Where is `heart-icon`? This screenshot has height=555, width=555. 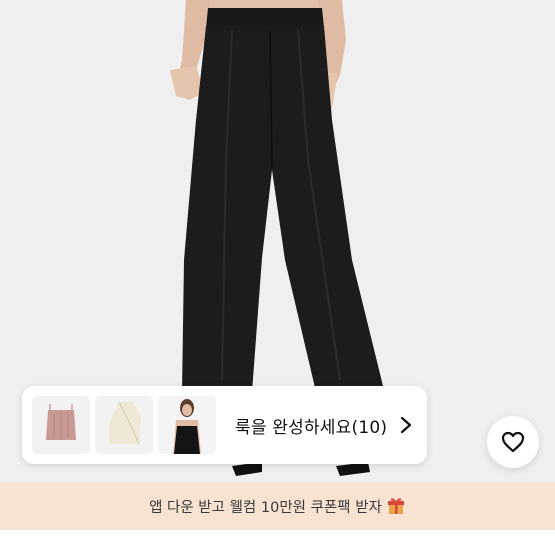
heart-icon is located at coordinates (513, 442).